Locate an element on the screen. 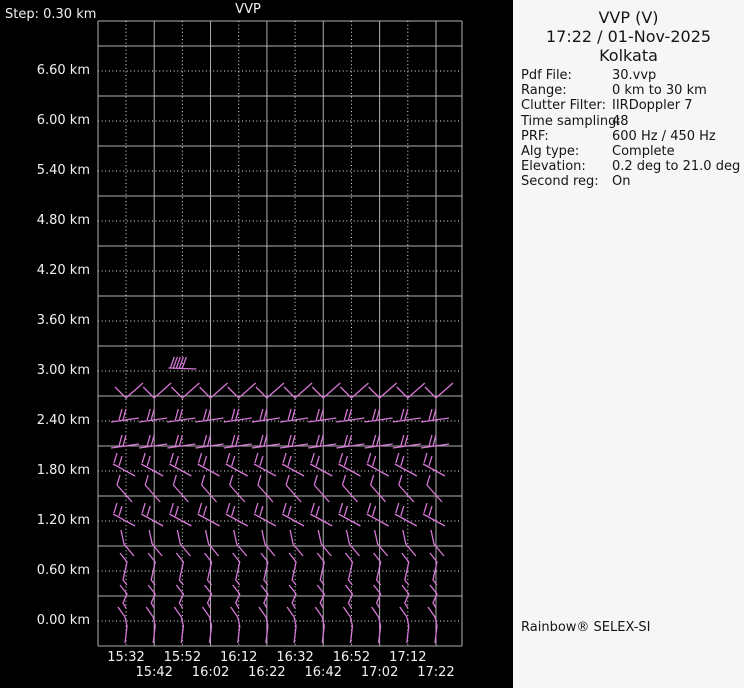 This screenshot has width=744, height=688. parameter-value: 30.vvp is located at coordinates (634, 75).